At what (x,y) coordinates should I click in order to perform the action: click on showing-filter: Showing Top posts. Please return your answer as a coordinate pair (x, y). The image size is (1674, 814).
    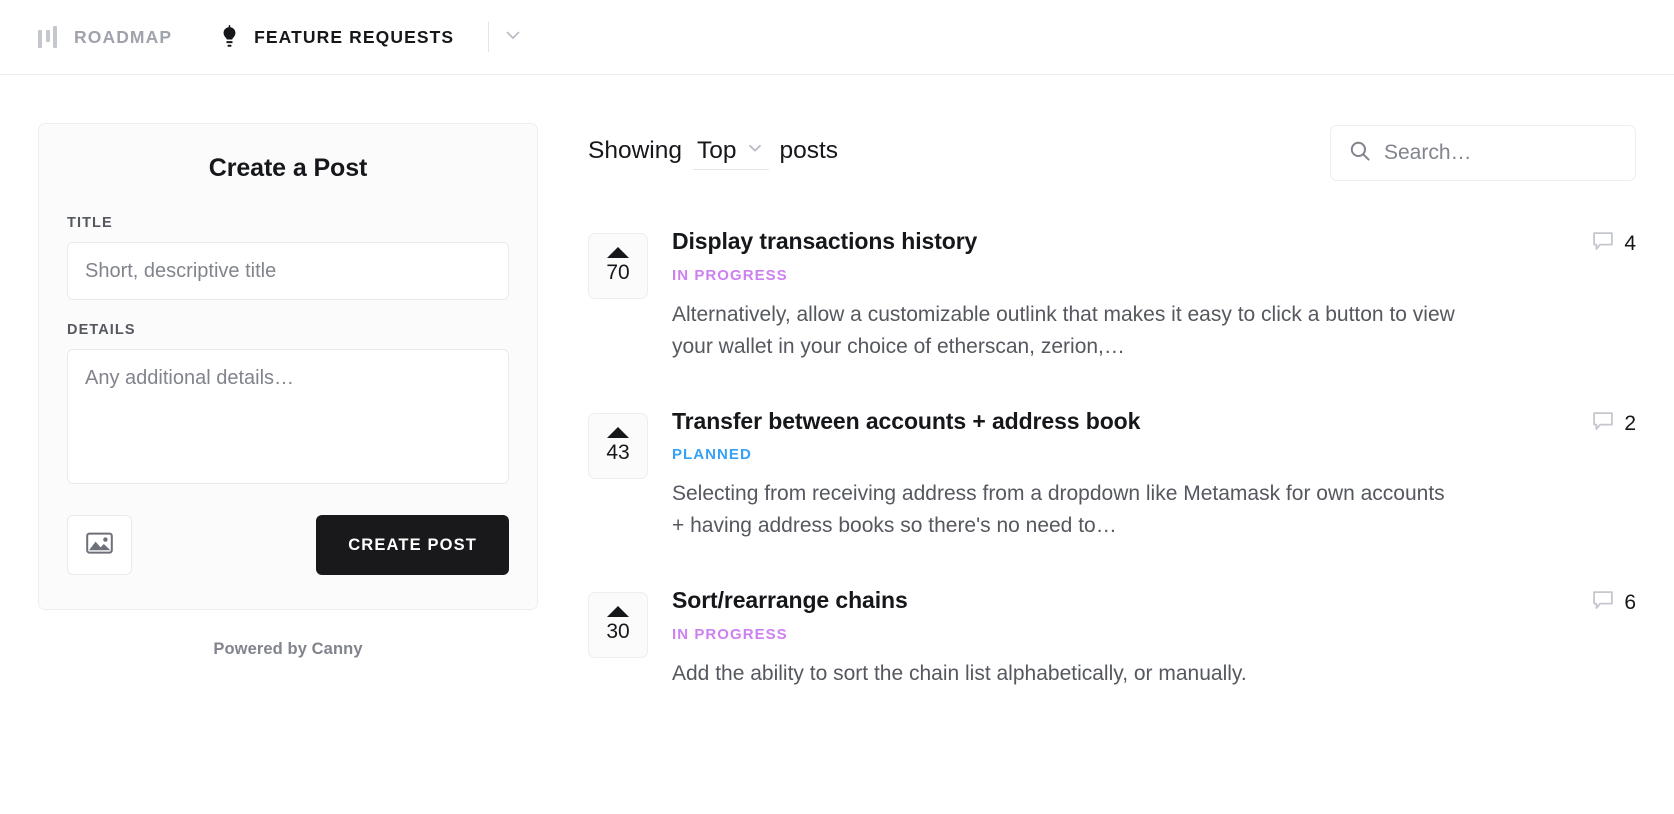
    Looking at the image, I should click on (713, 153).